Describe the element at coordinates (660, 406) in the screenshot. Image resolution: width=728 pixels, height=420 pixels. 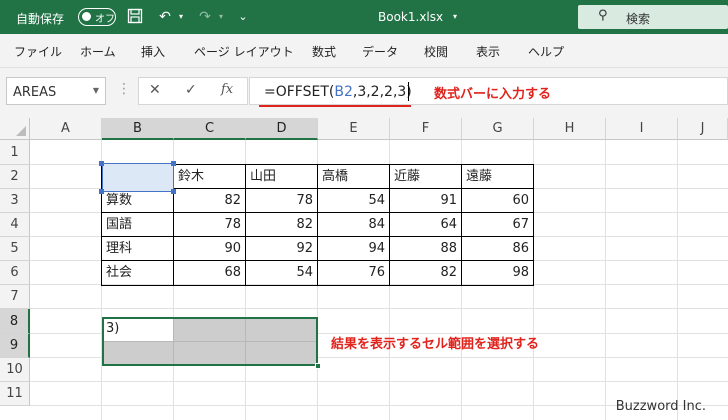
I see `watermark: Buzzword Inc.` at that location.